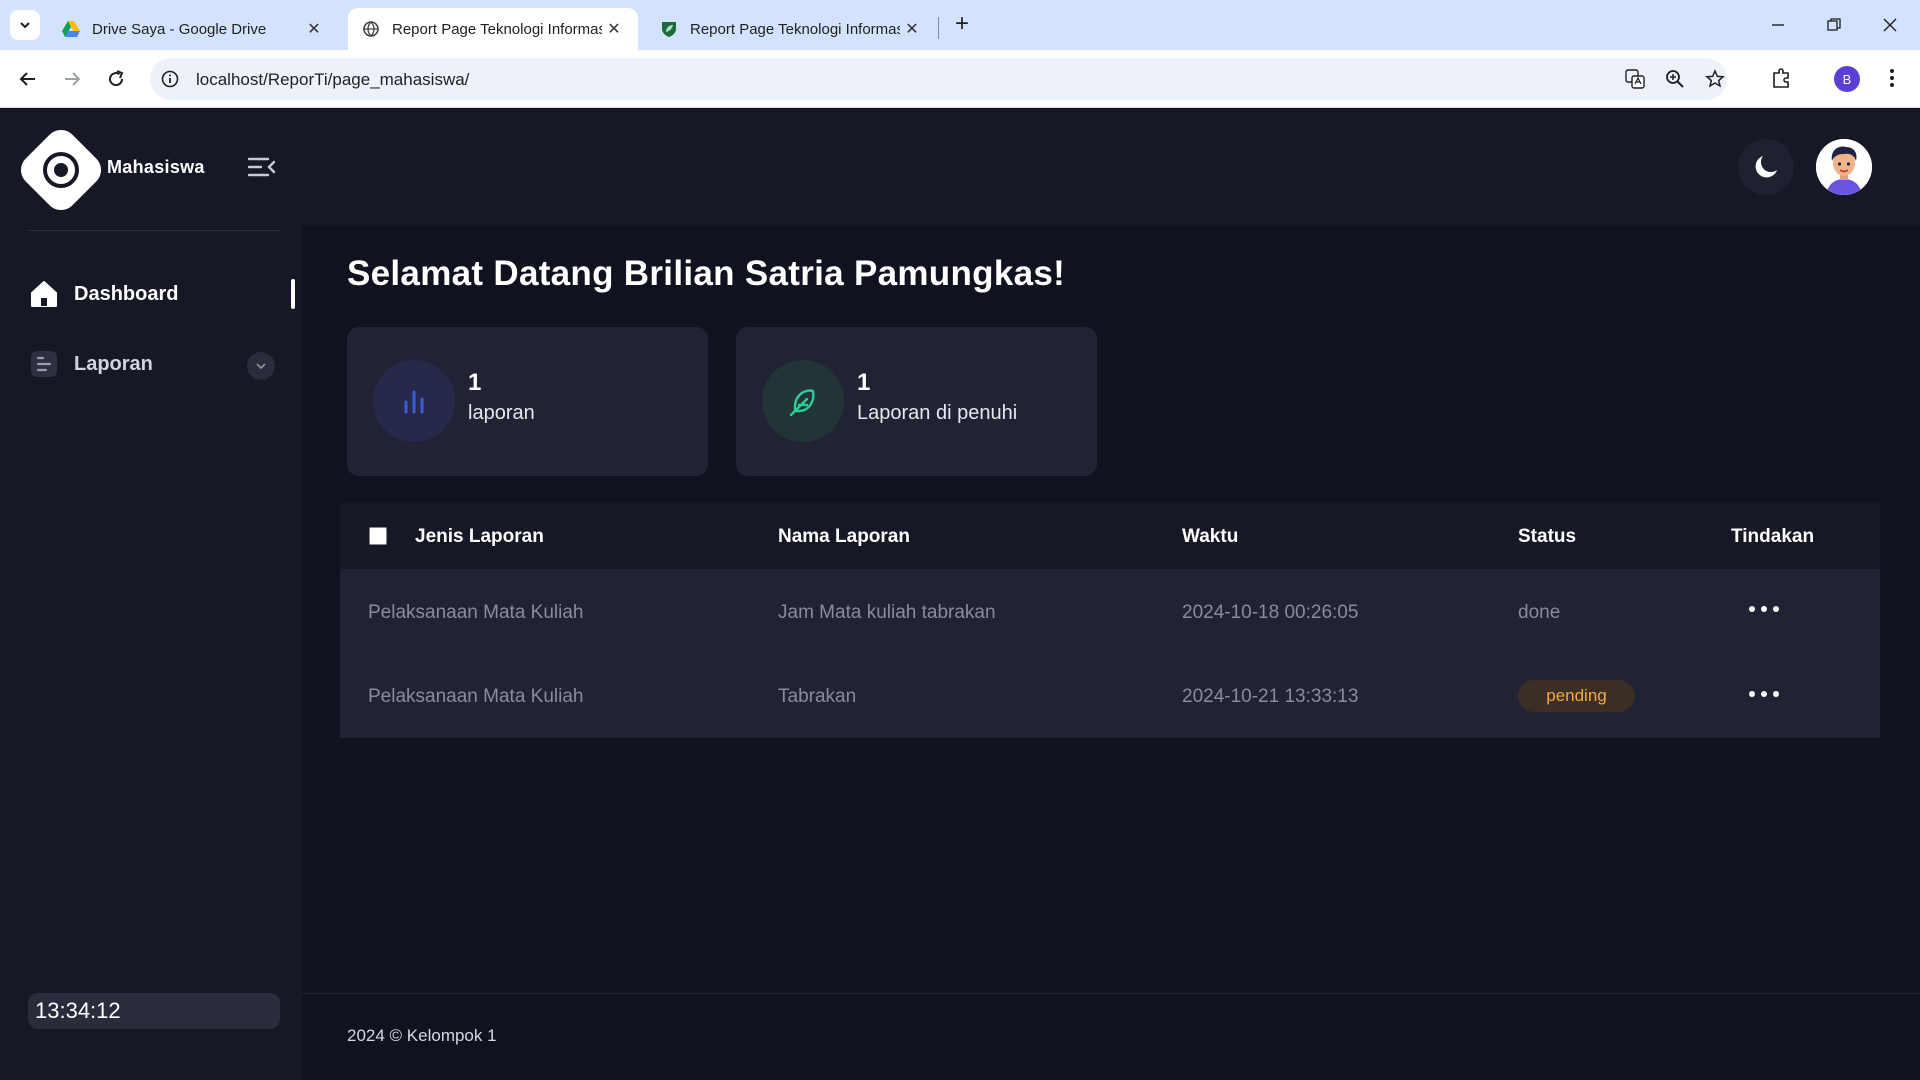 The width and height of the screenshot is (1920, 1080). What do you see at coordinates (1111, 167) in the screenshot?
I see `top-header` at bounding box center [1111, 167].